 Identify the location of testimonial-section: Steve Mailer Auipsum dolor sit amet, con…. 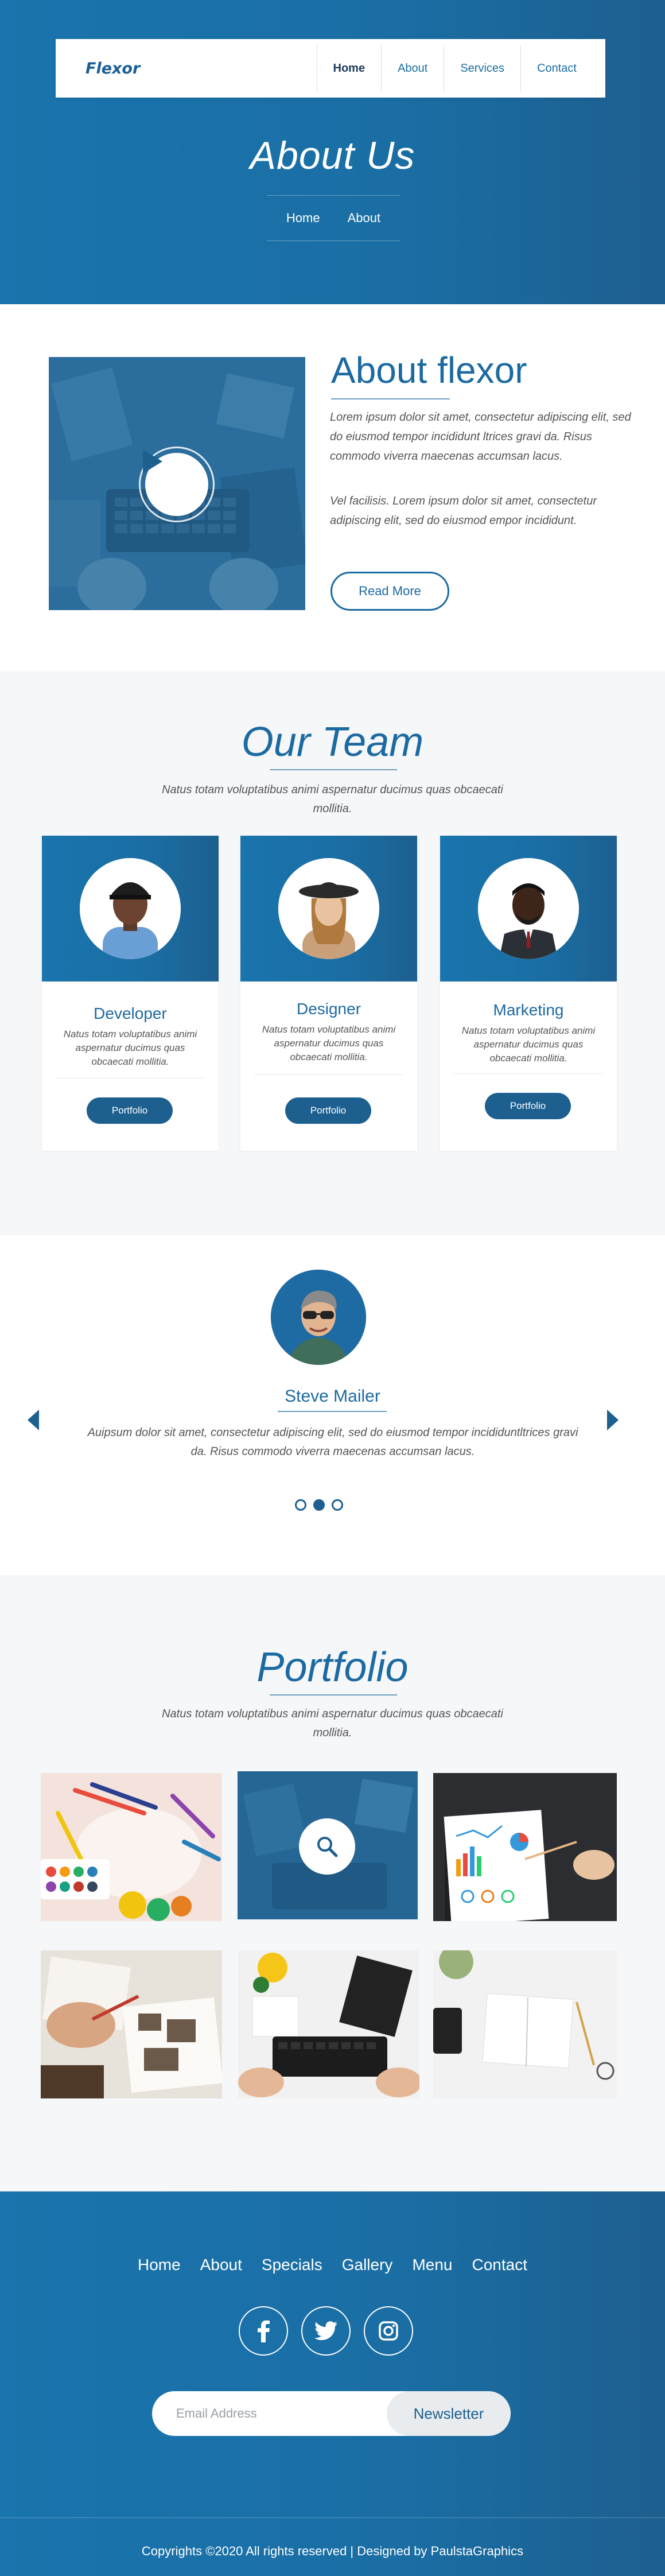
(332, 1405).